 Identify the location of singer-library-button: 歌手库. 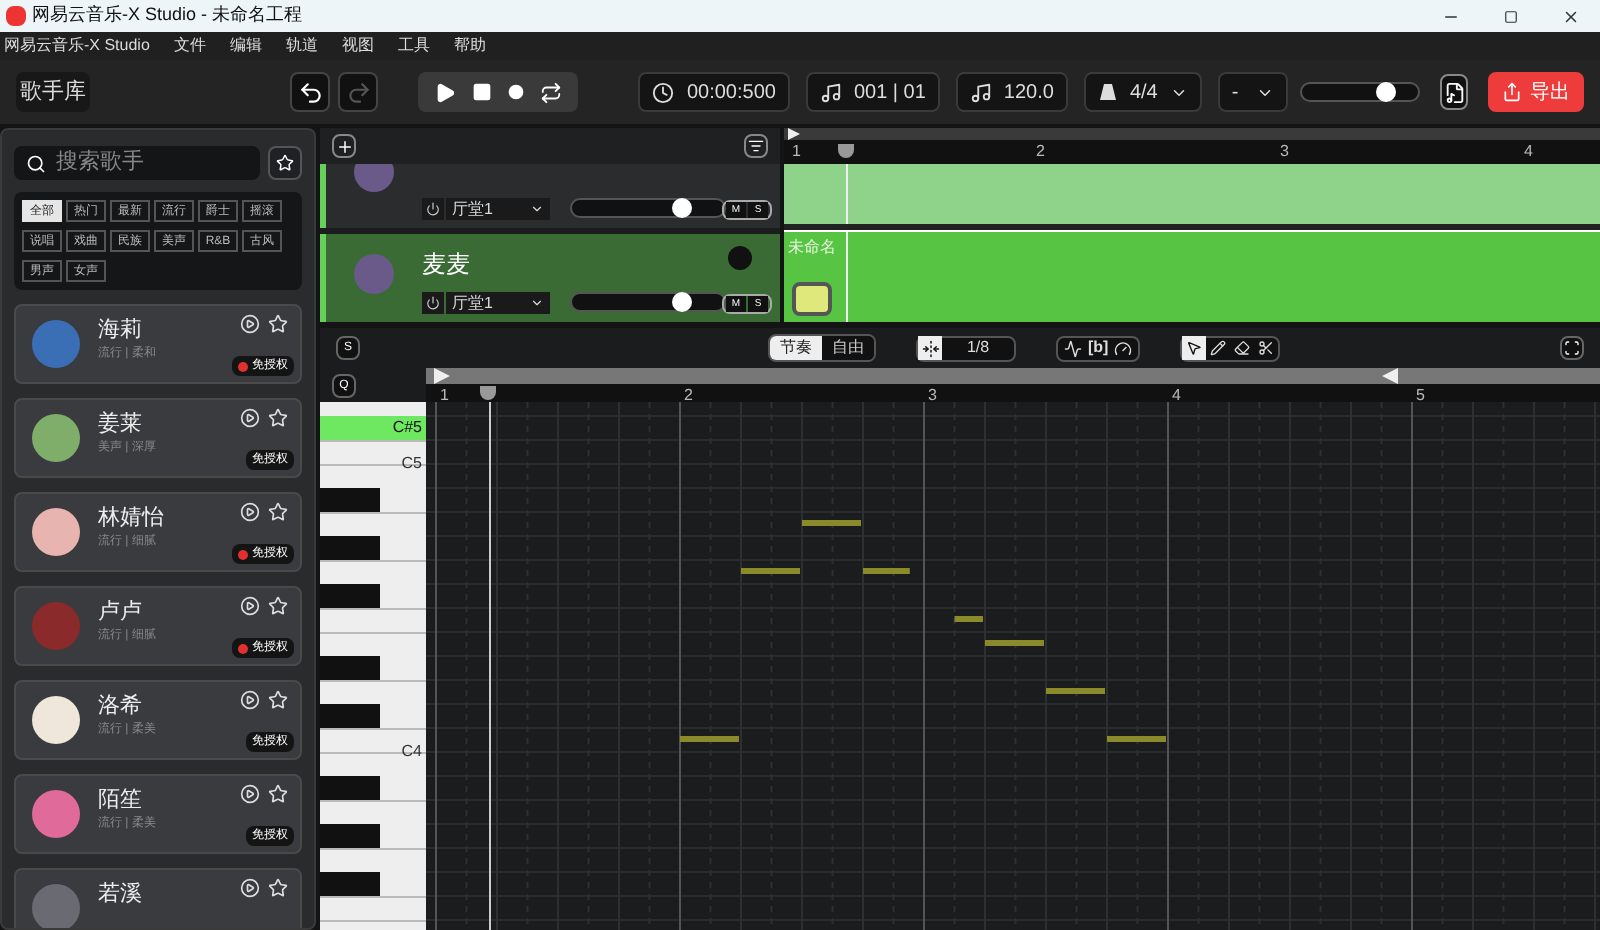
(53, 92).